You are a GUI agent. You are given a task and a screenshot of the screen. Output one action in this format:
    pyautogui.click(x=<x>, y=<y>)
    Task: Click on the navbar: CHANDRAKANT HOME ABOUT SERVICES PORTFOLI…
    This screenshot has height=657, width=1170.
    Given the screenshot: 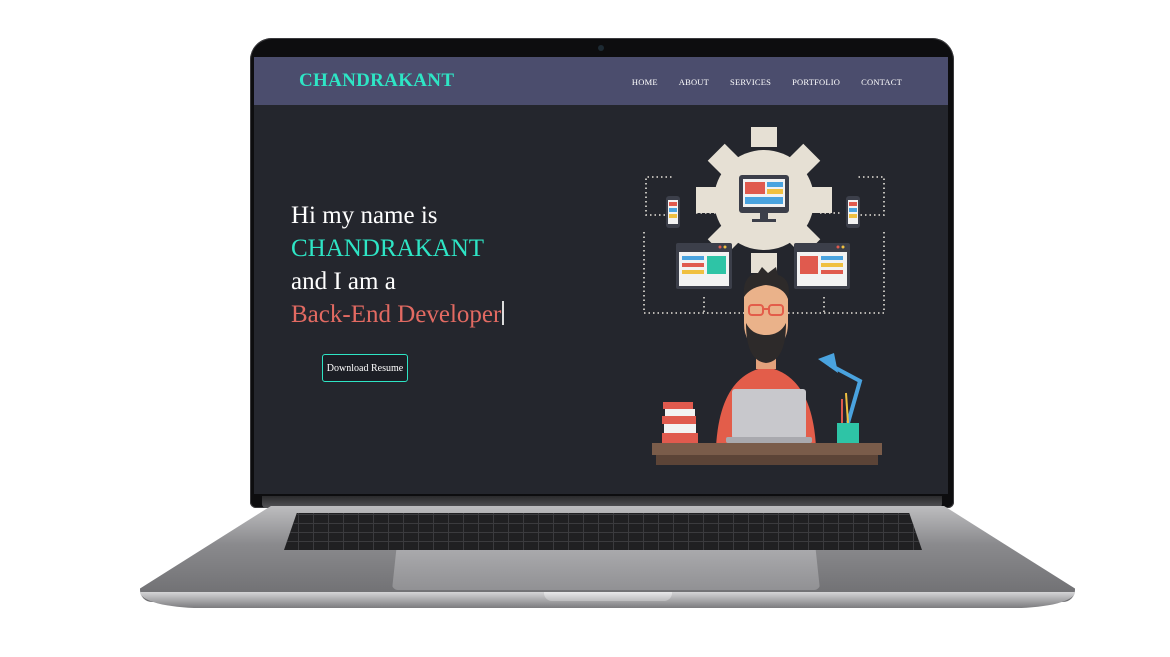 What is the action you would take?
    pyautogui.click(x=601, y=81)
    